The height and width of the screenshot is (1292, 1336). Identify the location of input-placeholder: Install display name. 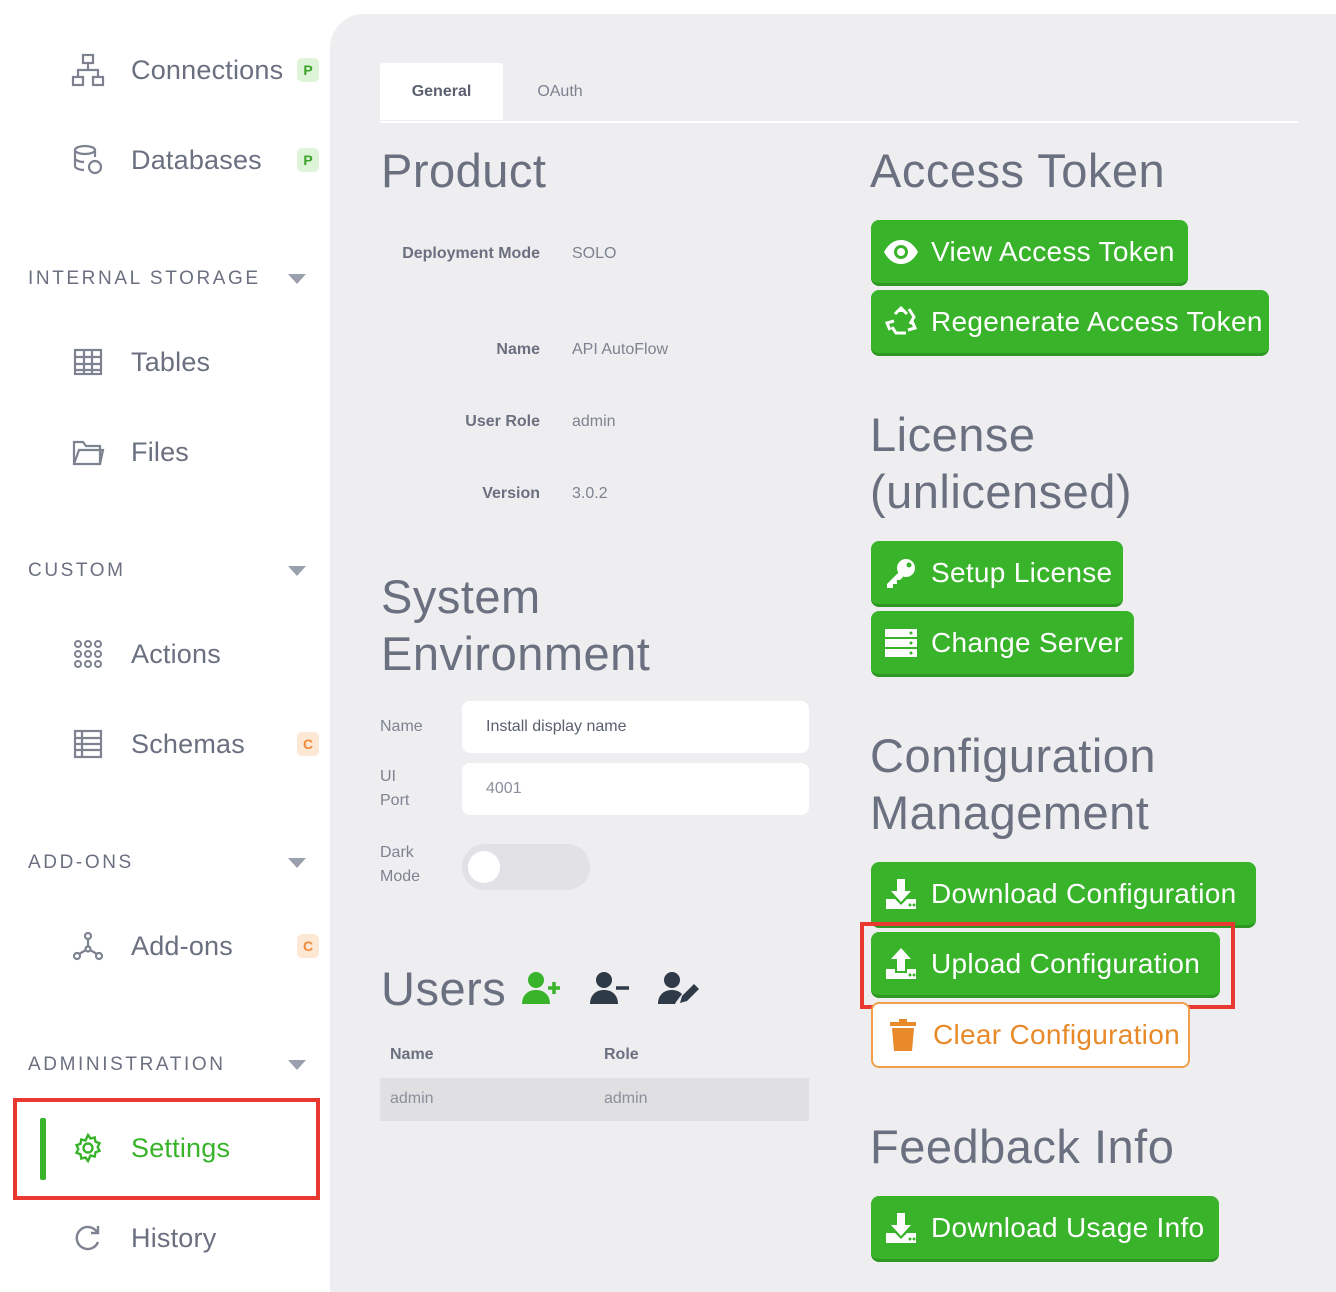
(556, 726).